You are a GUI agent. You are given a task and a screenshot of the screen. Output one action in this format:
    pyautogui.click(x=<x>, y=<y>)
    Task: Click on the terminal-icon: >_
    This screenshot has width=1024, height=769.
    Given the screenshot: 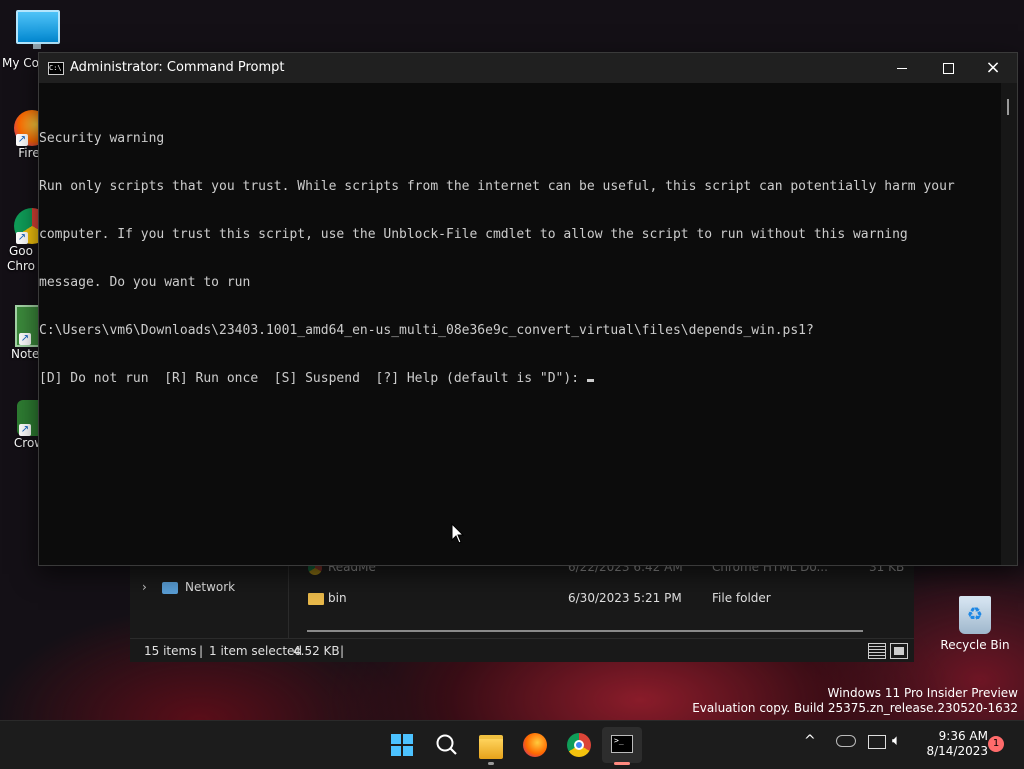 What is the action you would take?
    pyautogui.click(x=622, y=744)
    